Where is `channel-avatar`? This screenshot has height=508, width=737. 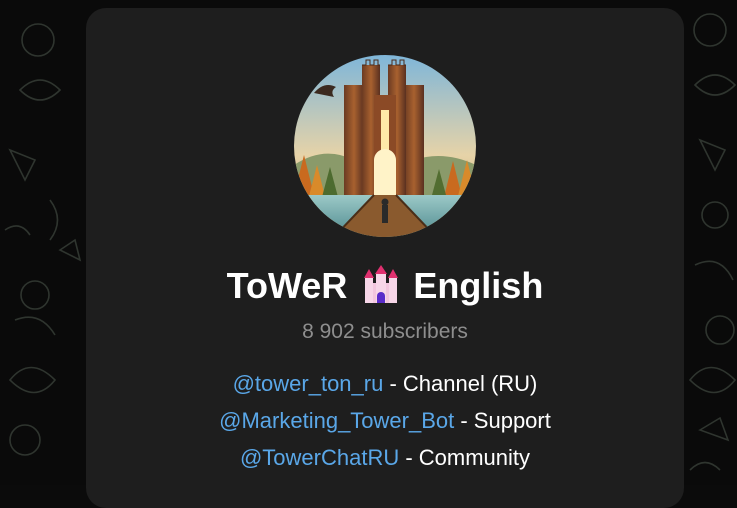 channel-avatar is located at coordinates (385, 146).